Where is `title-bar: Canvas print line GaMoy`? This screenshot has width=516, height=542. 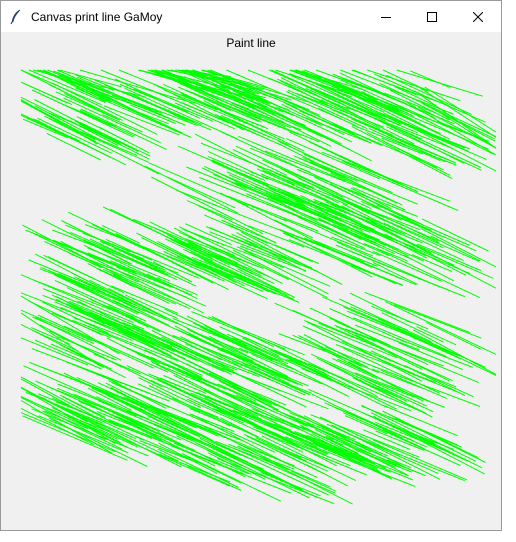 title-bar: Canvas print line GaMoy is located at coordinates (251, 16).